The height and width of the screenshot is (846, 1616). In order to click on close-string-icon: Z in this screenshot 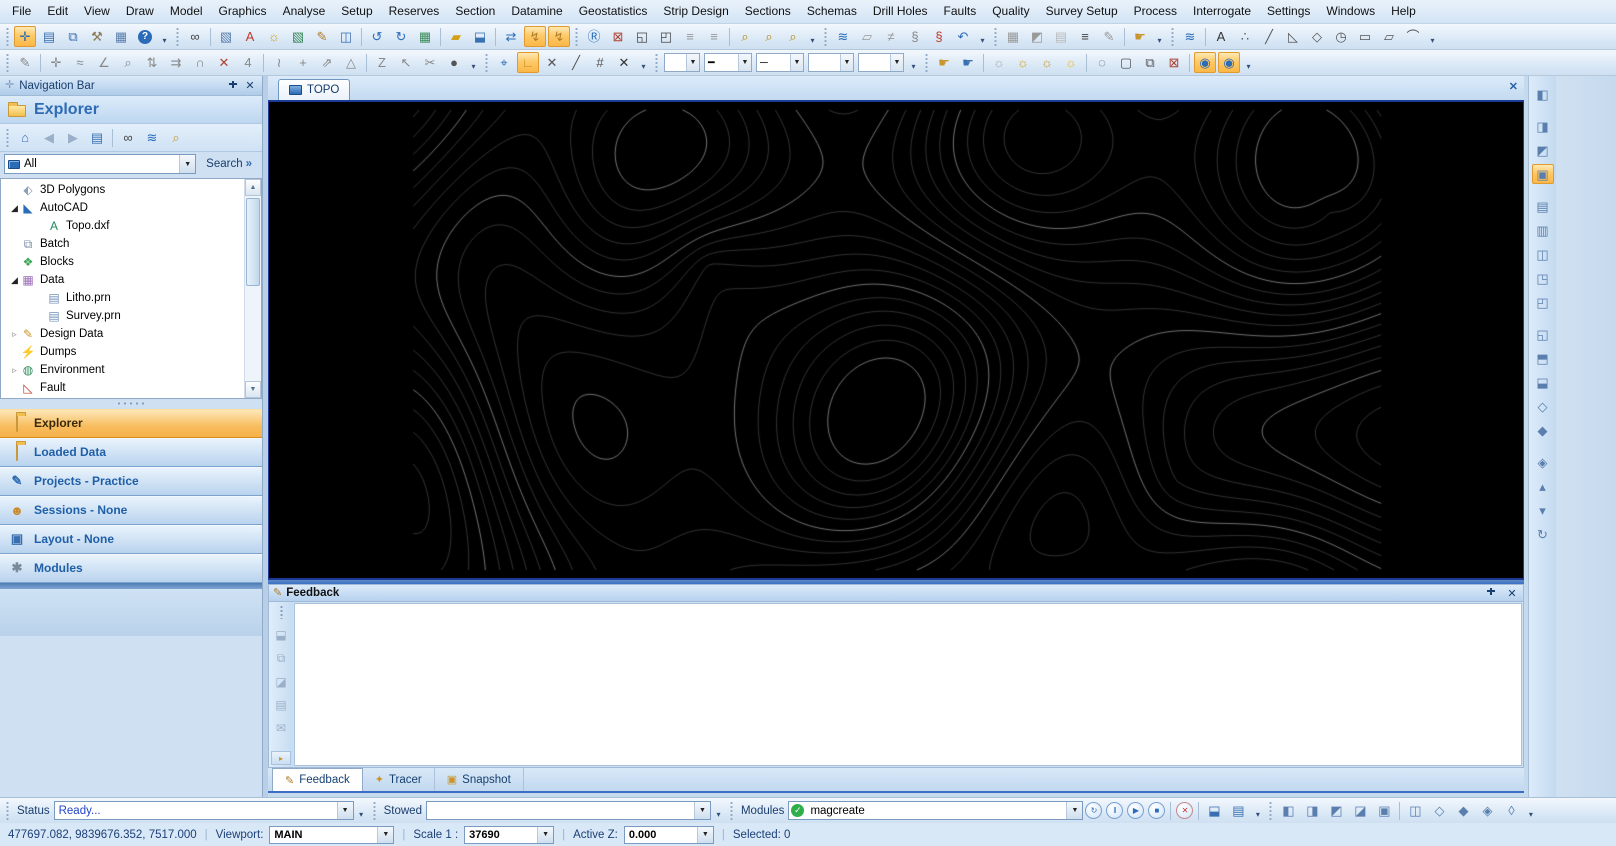, I will do `click(382, 62)`.